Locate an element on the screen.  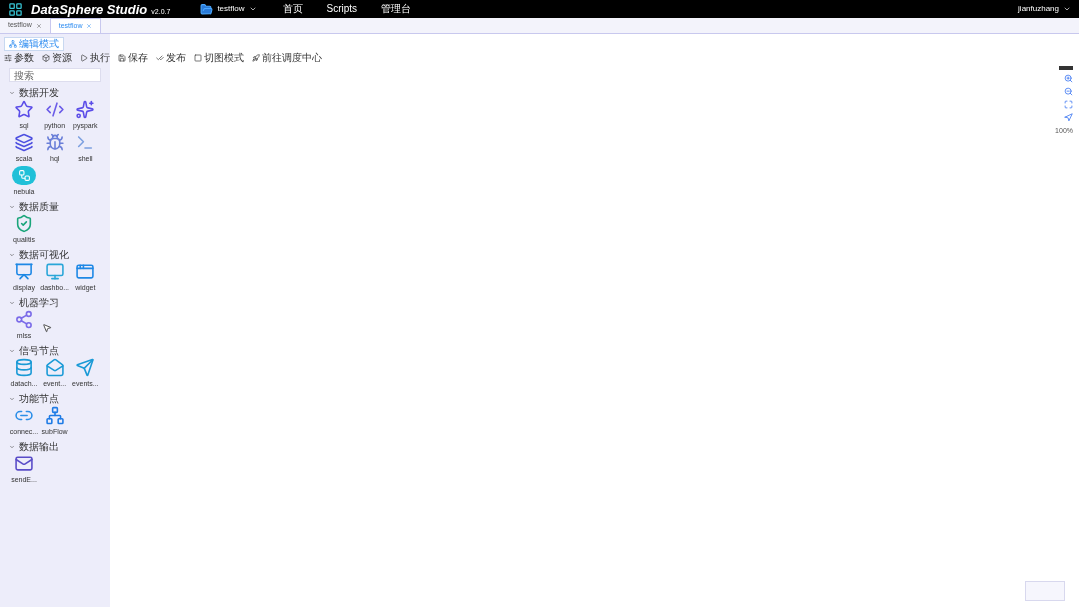
edit-mode-button: 编辑模式 is located at coordinates (34, 44).